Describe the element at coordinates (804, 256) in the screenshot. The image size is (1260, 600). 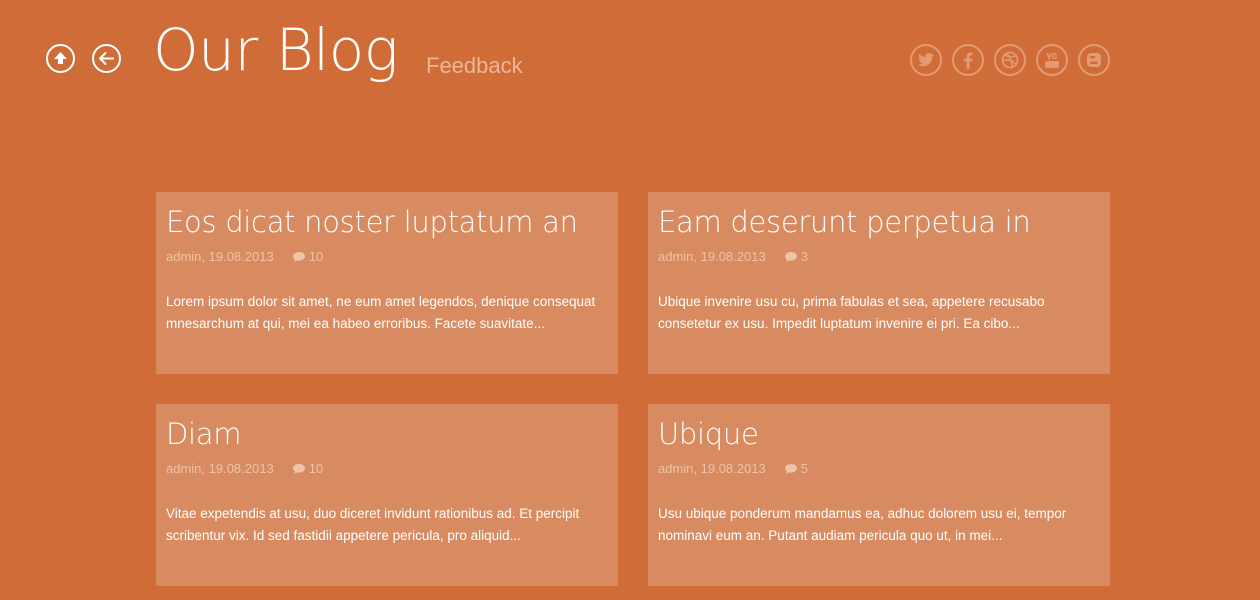
I see `comment-count-value: 3` at that location.